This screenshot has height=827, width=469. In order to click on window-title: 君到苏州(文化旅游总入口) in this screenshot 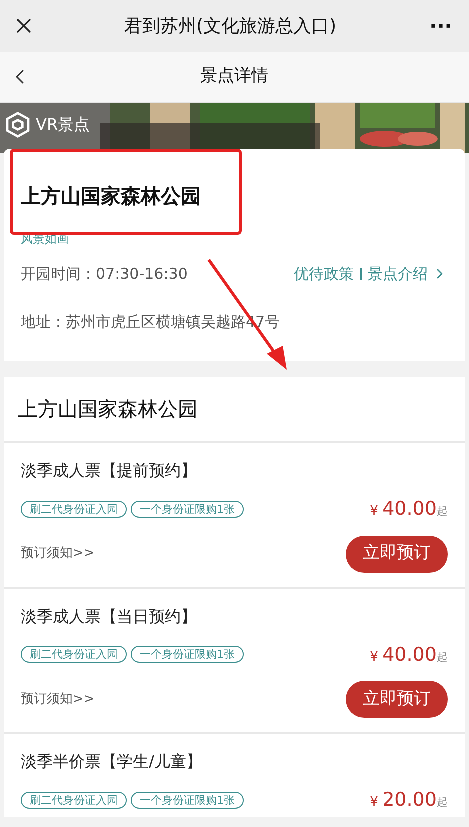, I will do `click(230, 26)`.